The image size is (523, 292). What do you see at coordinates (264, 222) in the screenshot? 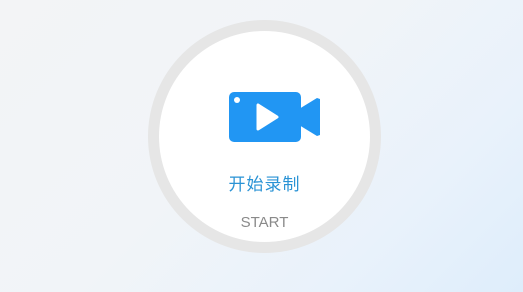
I see `start-label: START` at bounding box center [264, 222].